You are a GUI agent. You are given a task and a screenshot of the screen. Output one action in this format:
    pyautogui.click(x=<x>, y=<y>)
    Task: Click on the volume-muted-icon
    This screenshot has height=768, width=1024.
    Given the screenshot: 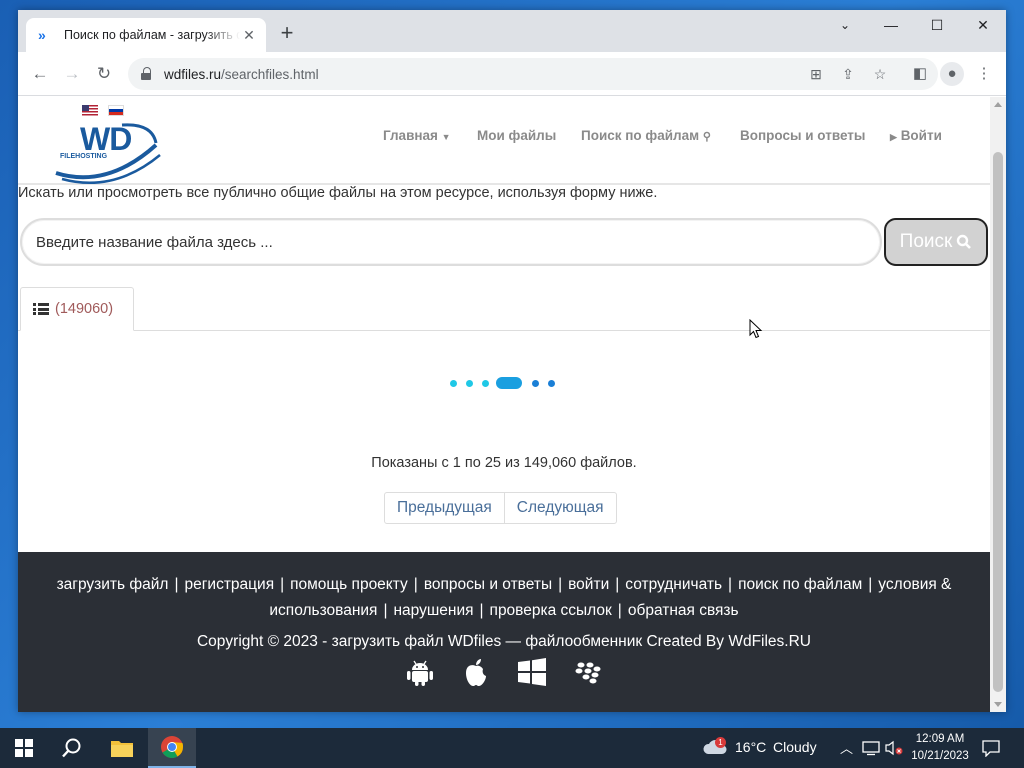 What is the action you would take?
    pyautogui.click(x=894, y=748)
    